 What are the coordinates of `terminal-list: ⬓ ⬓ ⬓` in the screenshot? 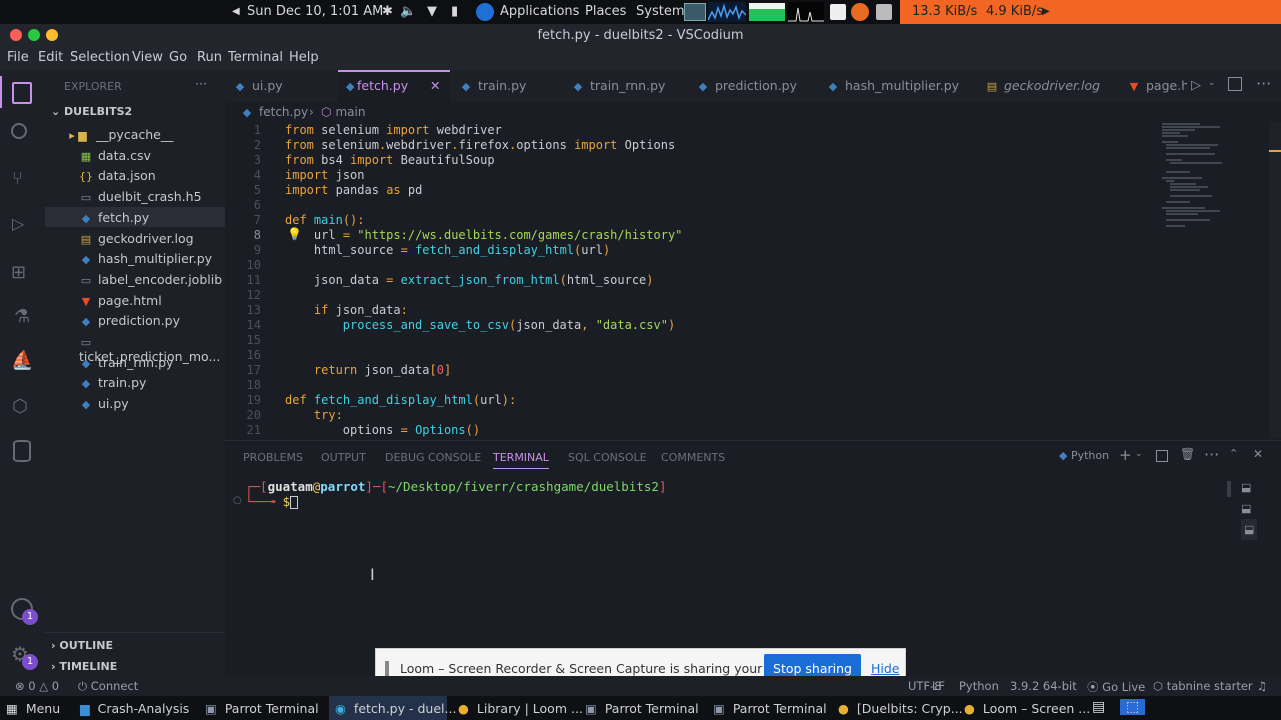 It's located at (1249, 508).